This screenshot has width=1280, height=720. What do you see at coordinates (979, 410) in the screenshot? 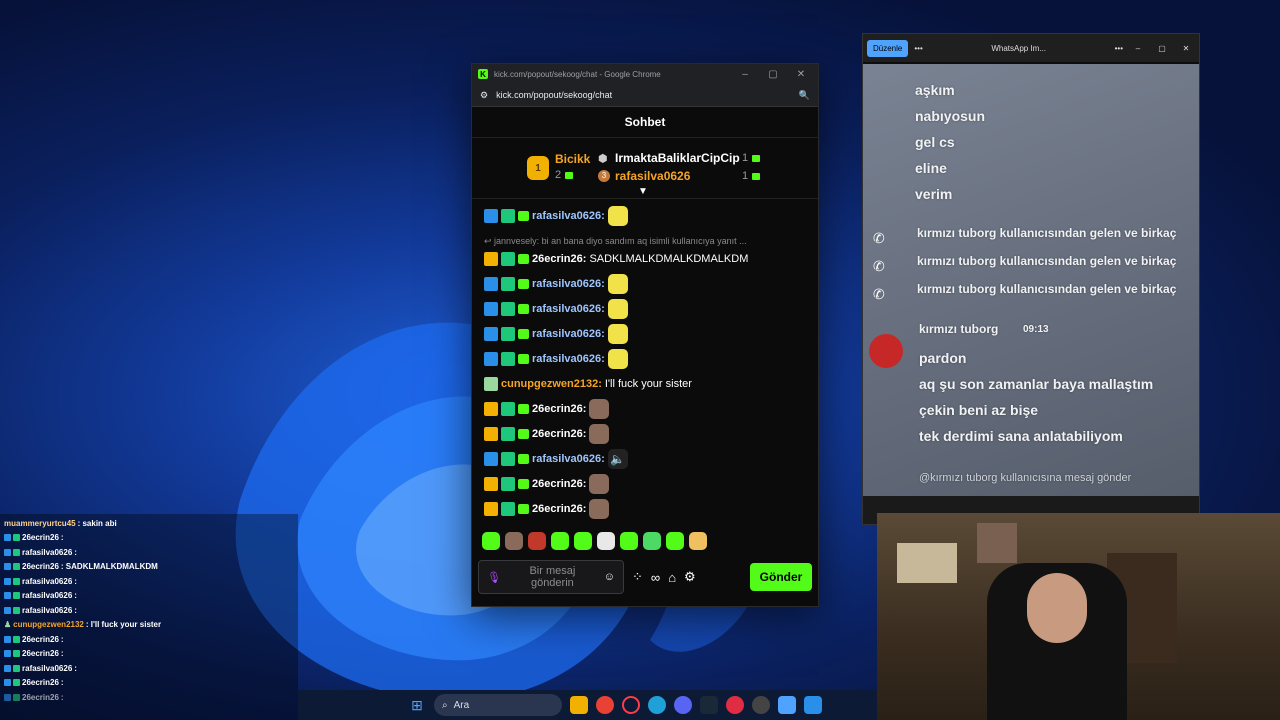
I see `photo-message: çekin beni az bişe` at bounding box center [979, 410].